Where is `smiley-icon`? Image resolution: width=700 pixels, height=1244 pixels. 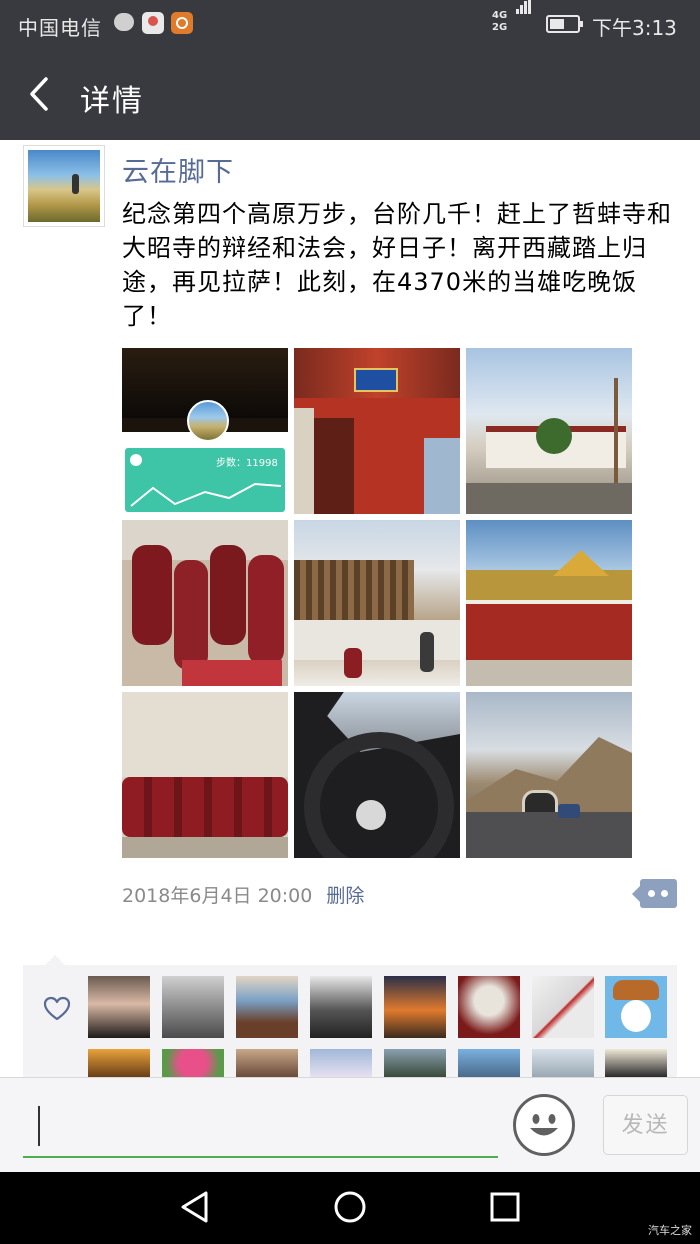 smiley-icon is located at coordinates (544, 1125).